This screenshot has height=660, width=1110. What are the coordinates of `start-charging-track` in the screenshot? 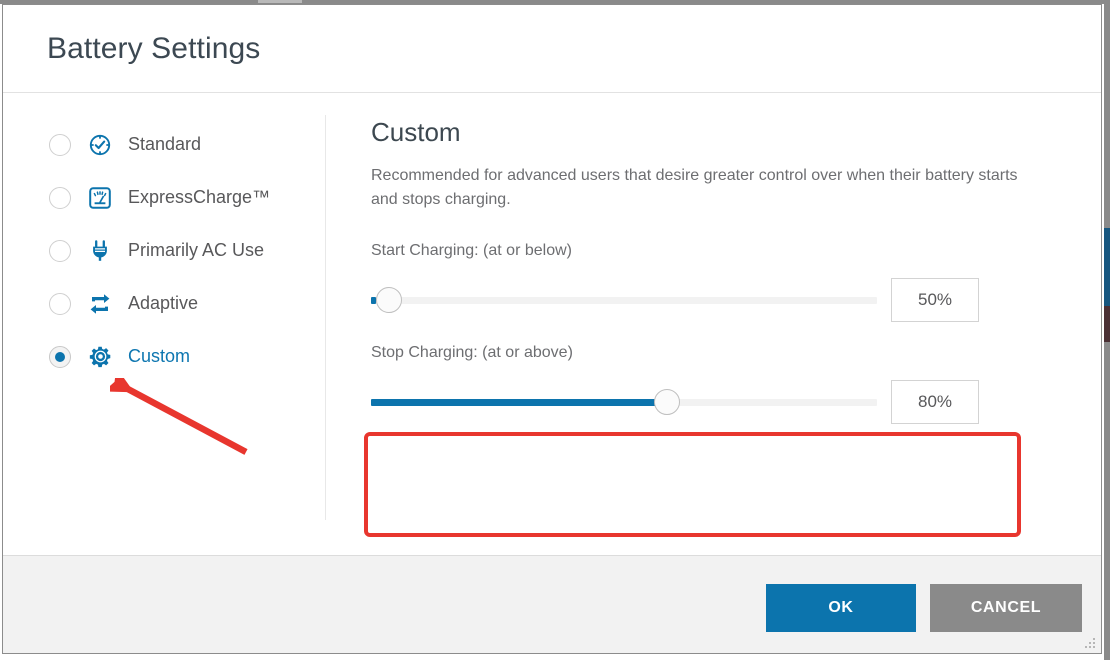 It's located at (624, 300).